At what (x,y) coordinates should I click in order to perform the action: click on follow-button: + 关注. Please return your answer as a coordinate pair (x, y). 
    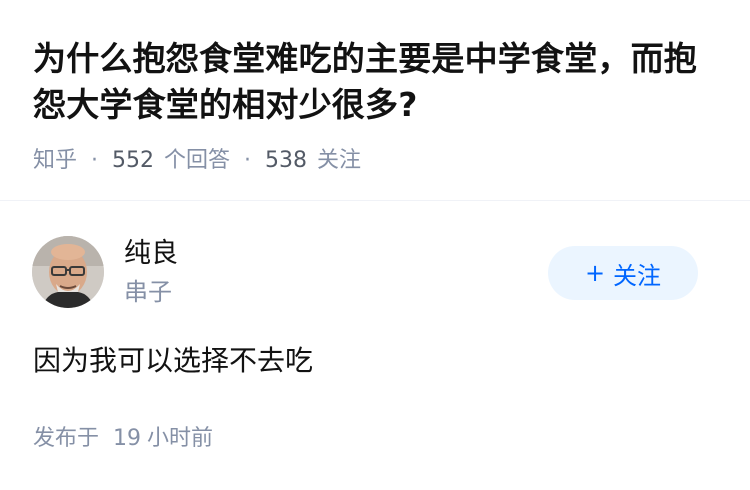
    Looking at the image, I should click on (623, 273).